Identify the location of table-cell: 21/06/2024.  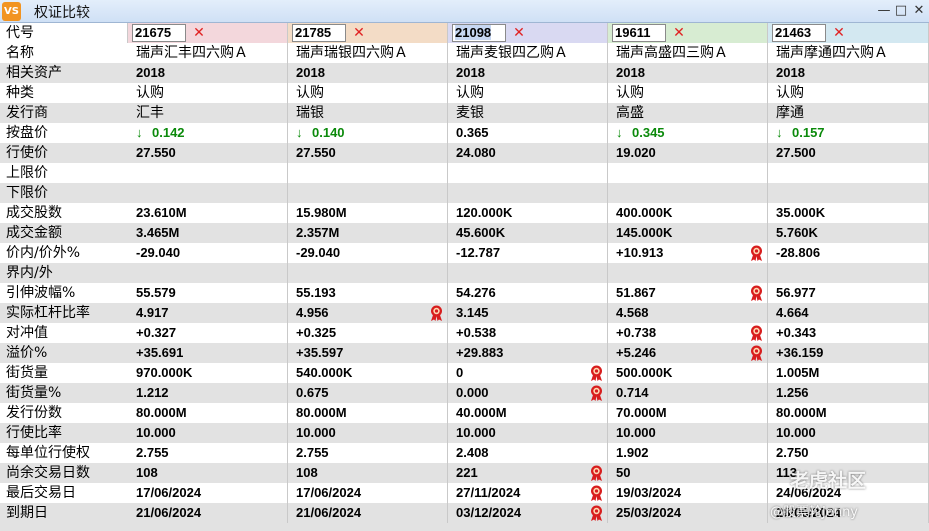
(368, 513).